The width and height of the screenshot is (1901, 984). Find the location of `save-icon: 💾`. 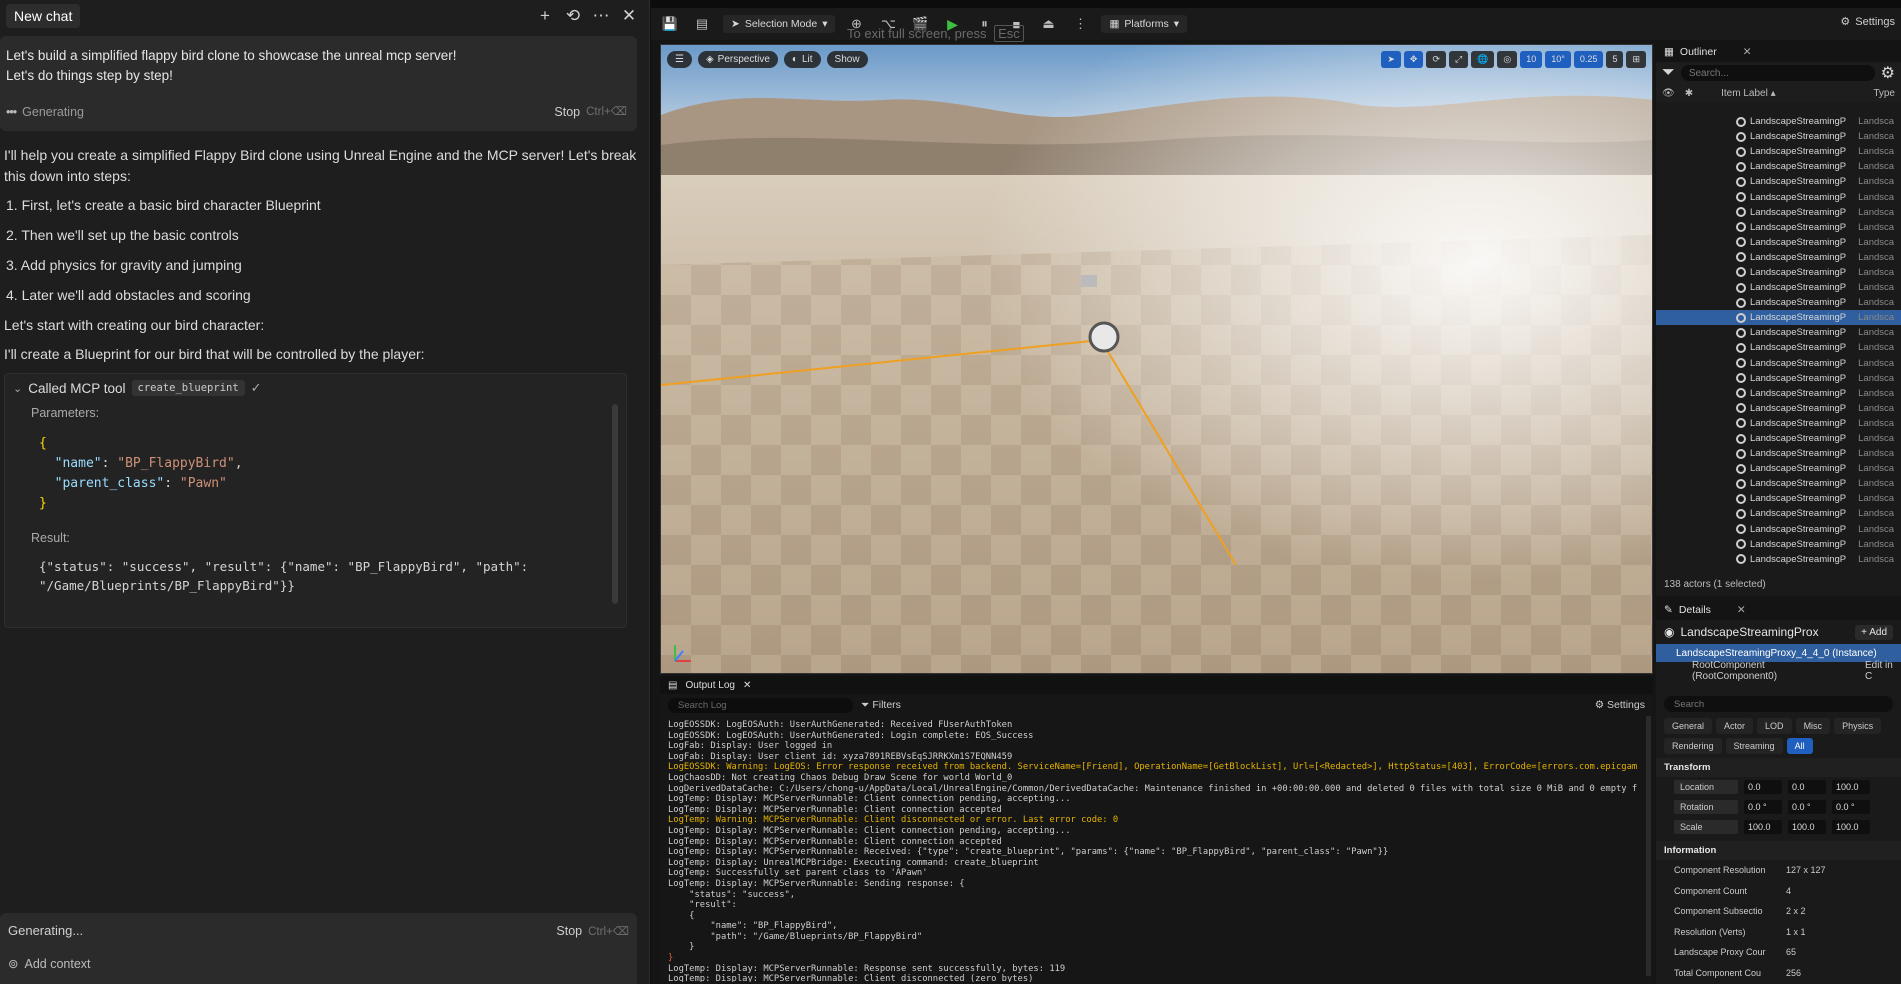

save-icon: 💾 is located at coordinates (670, 24).